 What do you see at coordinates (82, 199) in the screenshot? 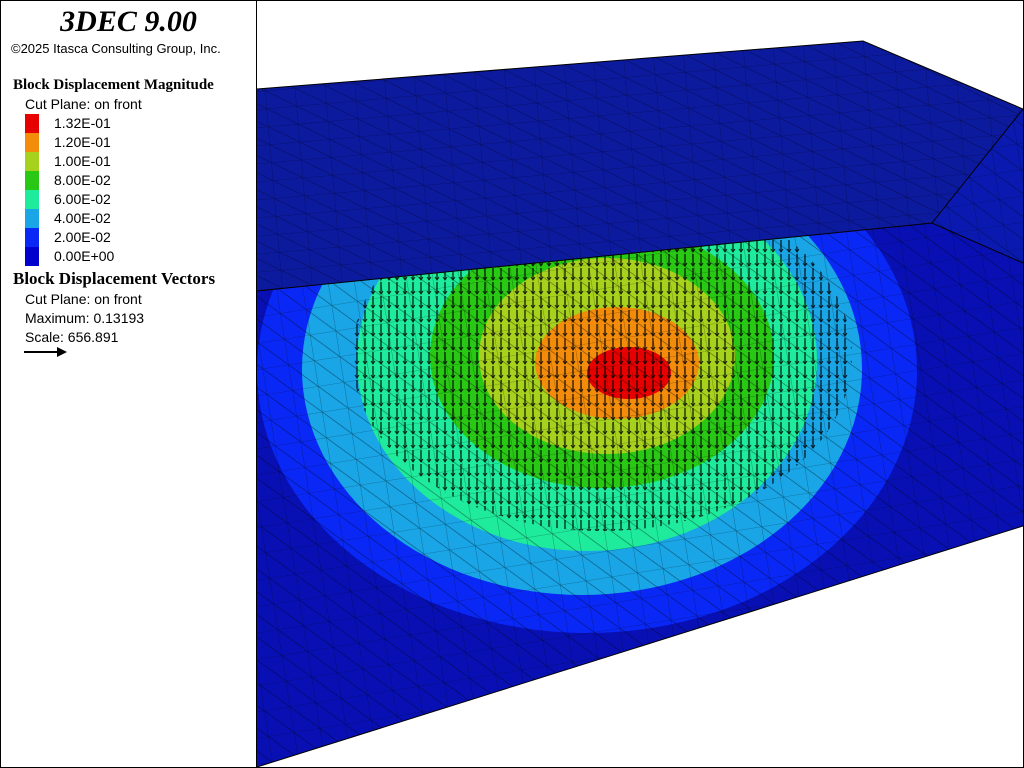
I see `legend-label-4: 6.00E-02` at bounding box center [82, 199].